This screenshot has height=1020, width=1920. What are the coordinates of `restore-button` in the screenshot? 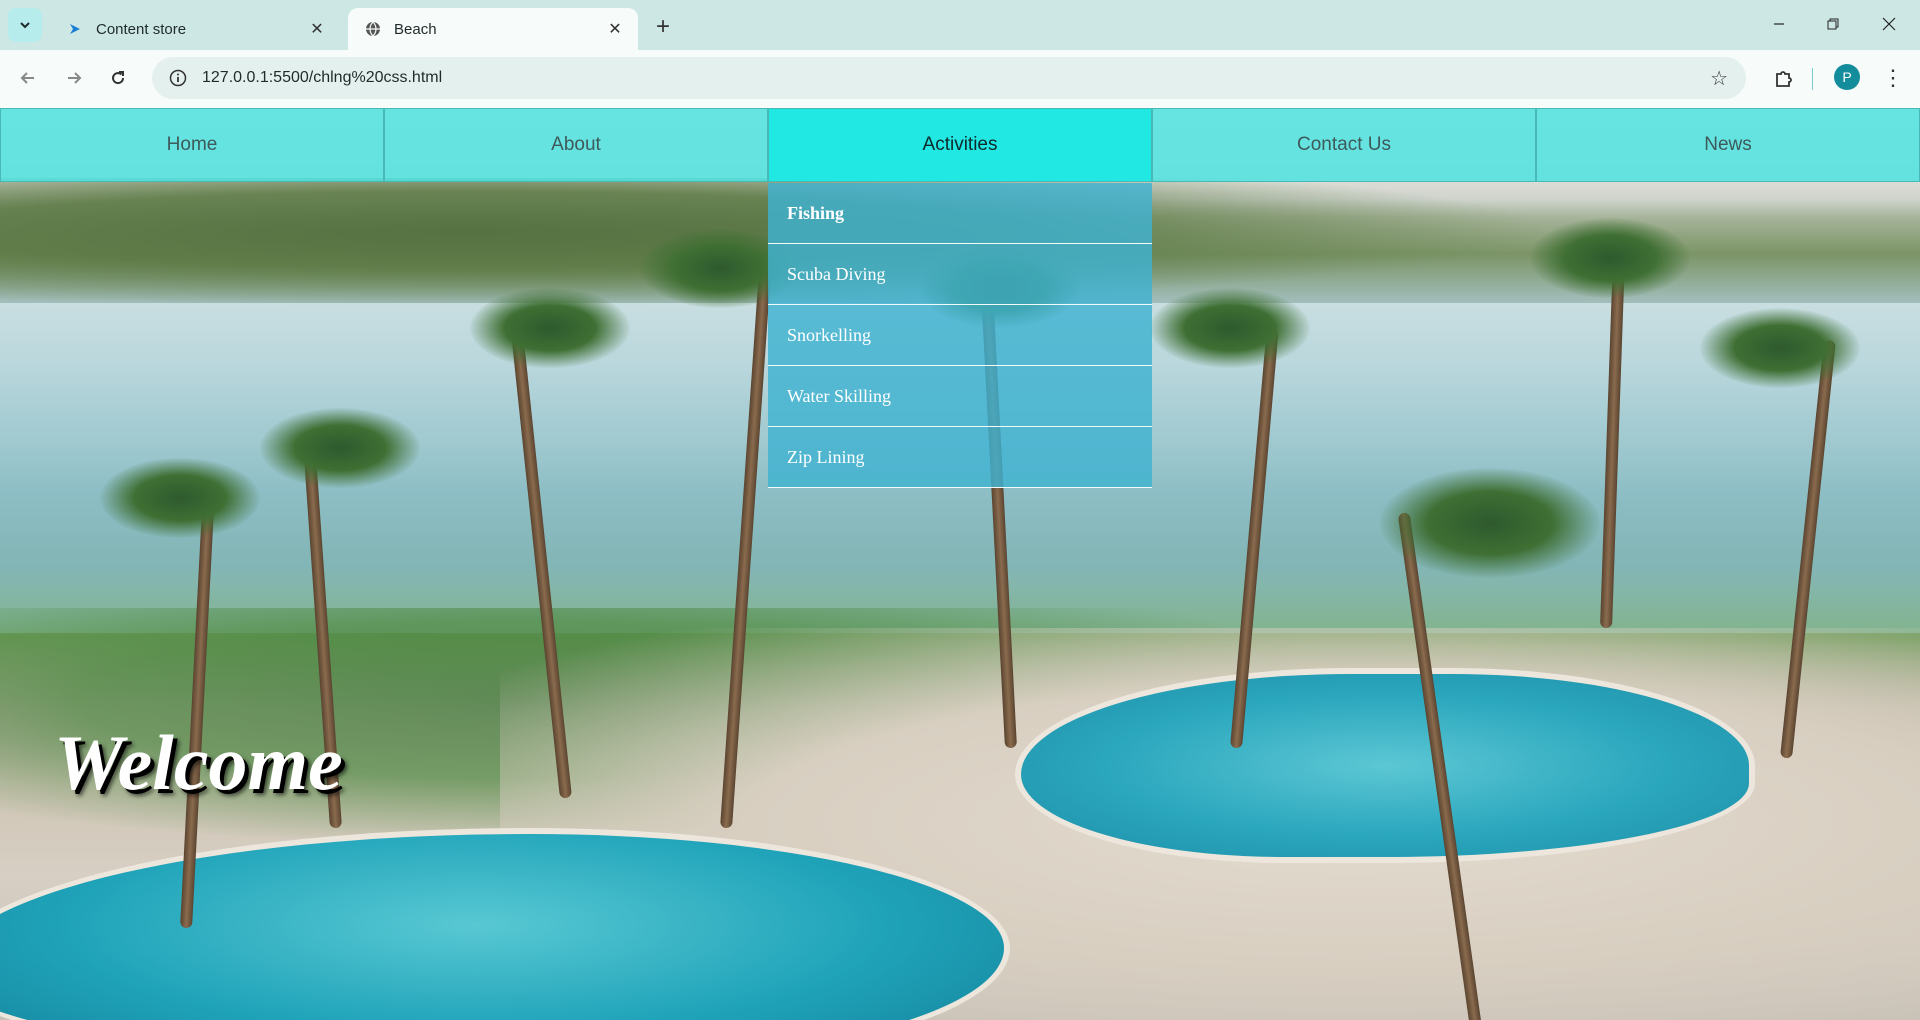 It's located at (1833, 24).